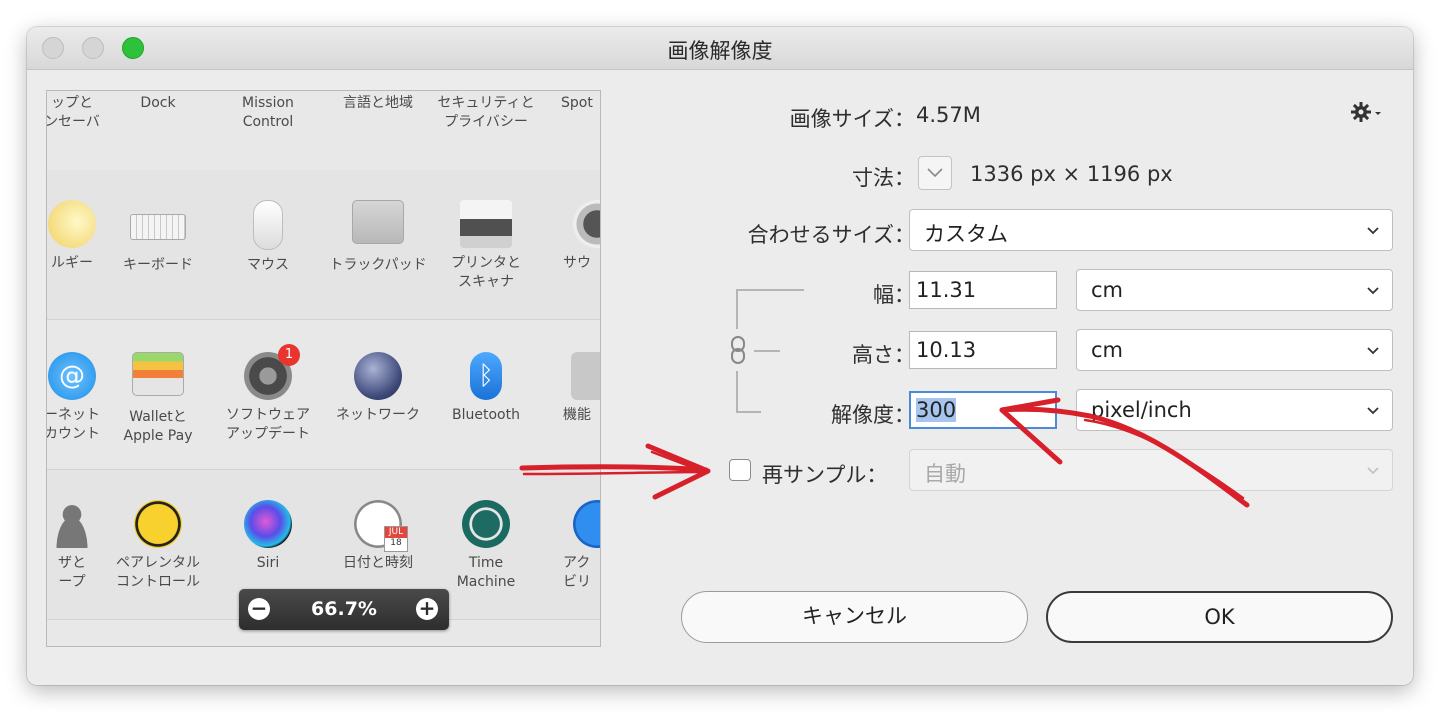 This screenshot has height=713, width=1441. I want to click on height-unit-select: cm, so click(1234, 350).